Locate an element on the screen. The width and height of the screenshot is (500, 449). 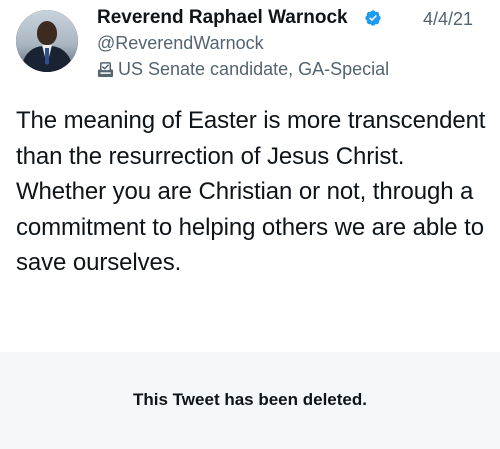
account-label-text: US Senate candidate, GA-Special is located at coordinates (254, 69).